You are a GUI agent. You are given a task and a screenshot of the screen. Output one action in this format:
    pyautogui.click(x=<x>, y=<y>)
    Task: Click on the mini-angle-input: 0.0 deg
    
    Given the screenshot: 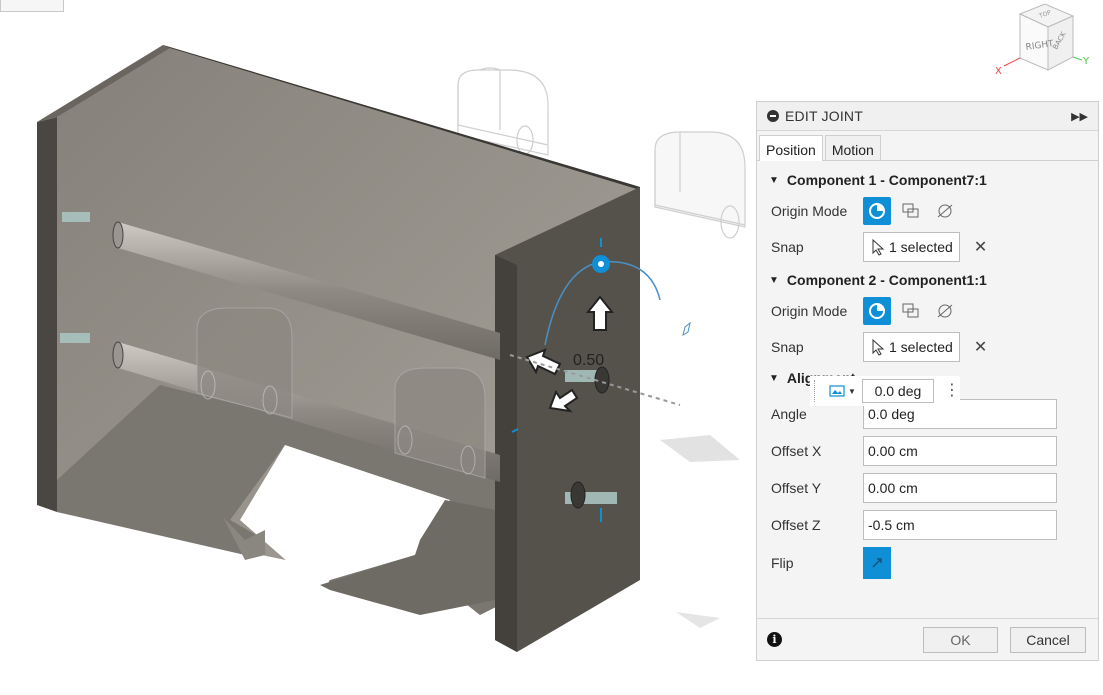 What is the action you would take?
    pyautogui.click(x=897, y=391)
    